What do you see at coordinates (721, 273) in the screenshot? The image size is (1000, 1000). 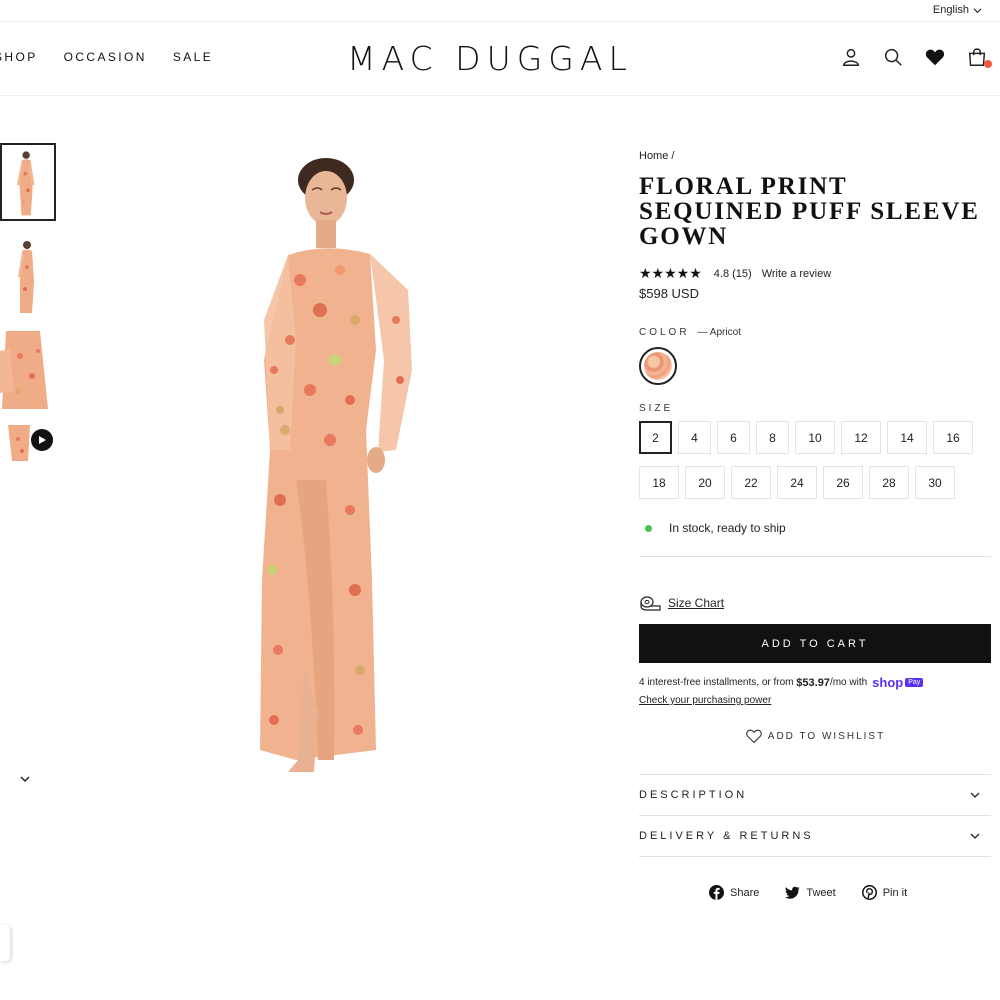 I see `rating-value: 4.8` at bounding box center [721, 273].